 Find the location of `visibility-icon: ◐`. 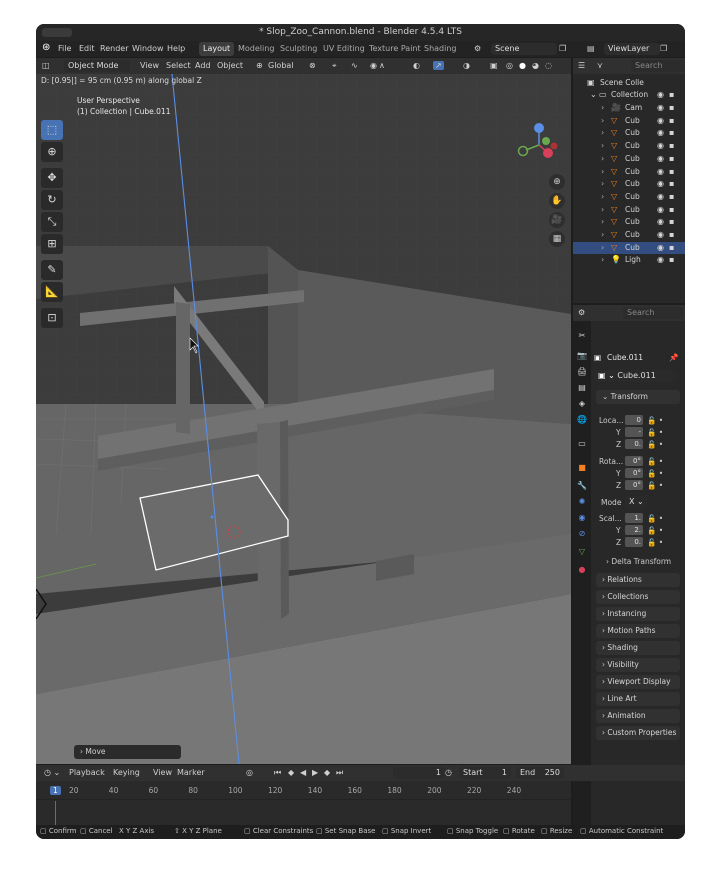

visibility-icon: ◐ is located at coordinates (416, 65).